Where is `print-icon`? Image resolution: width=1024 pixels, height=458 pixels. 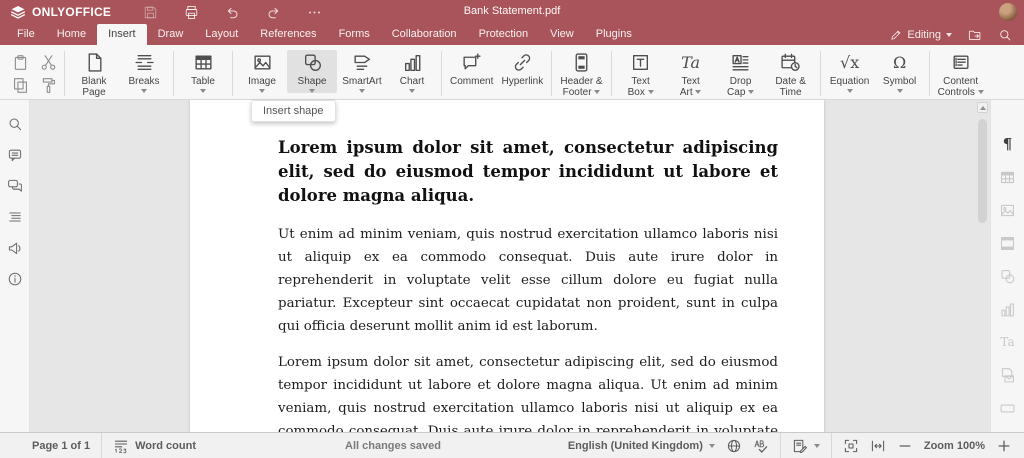
print-icon is located at coordinates (191, 12).